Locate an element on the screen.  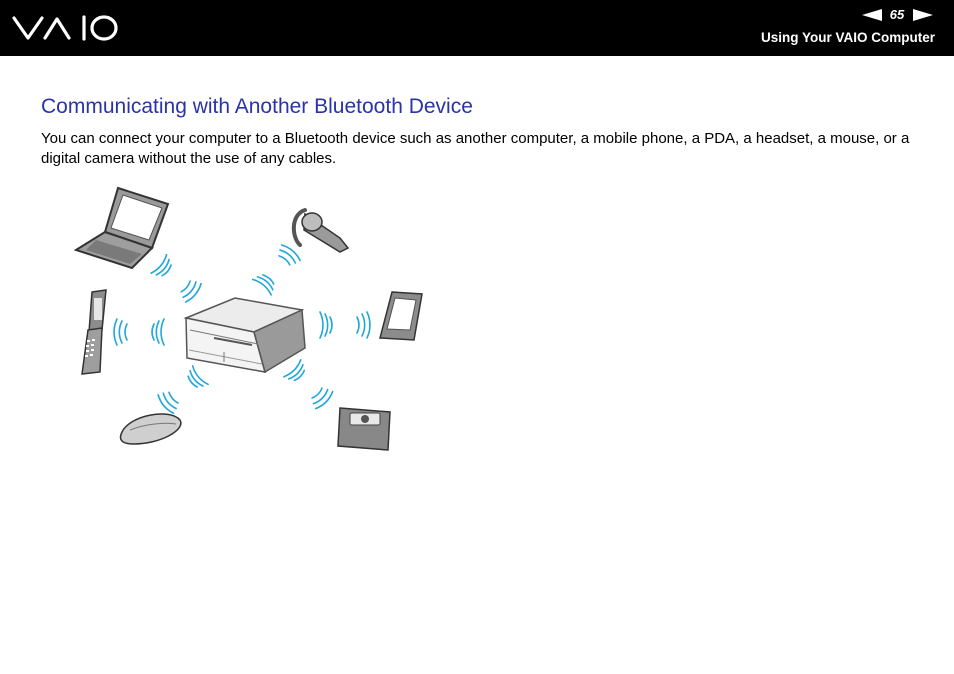
mouse-icon is located at coordinates (150, 429).